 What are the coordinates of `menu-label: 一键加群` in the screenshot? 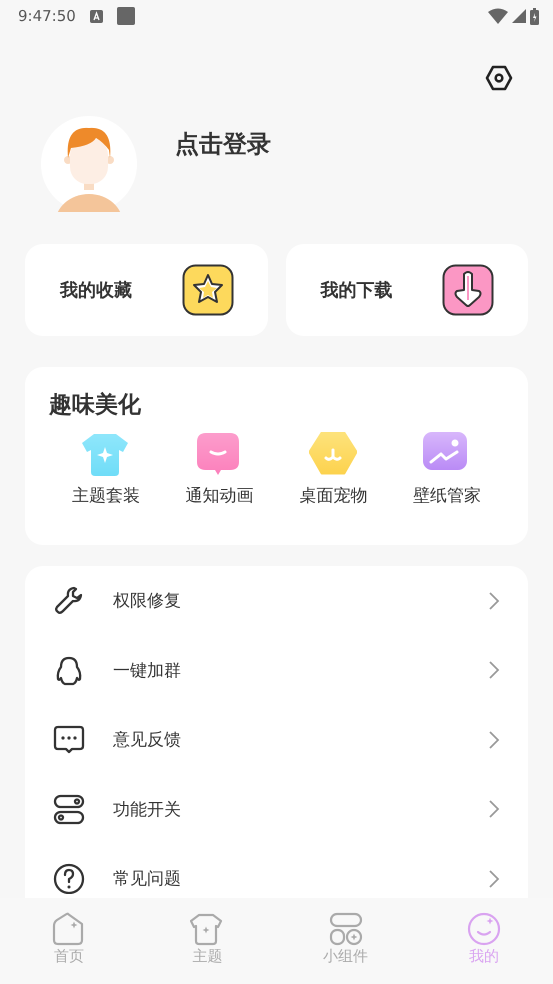 It's located at (147, 671).